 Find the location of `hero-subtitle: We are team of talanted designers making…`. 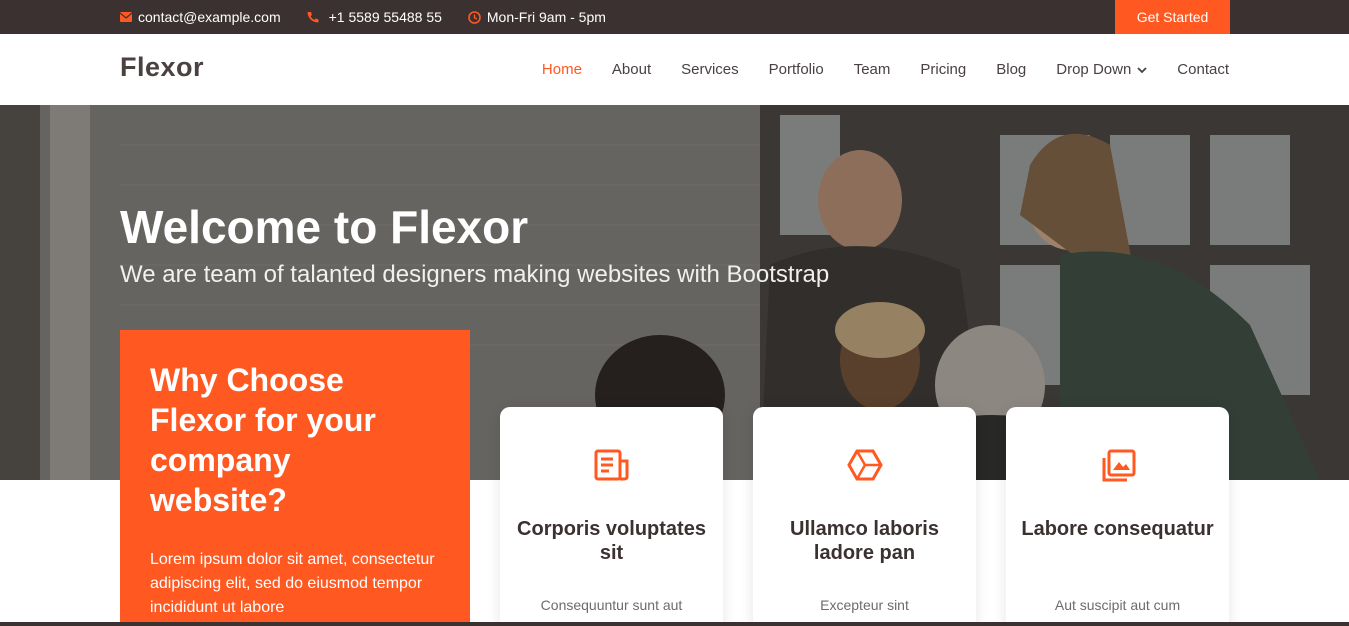

hero-subtitle: We are team of talanted designers making… is located at coordinates (475, 274).